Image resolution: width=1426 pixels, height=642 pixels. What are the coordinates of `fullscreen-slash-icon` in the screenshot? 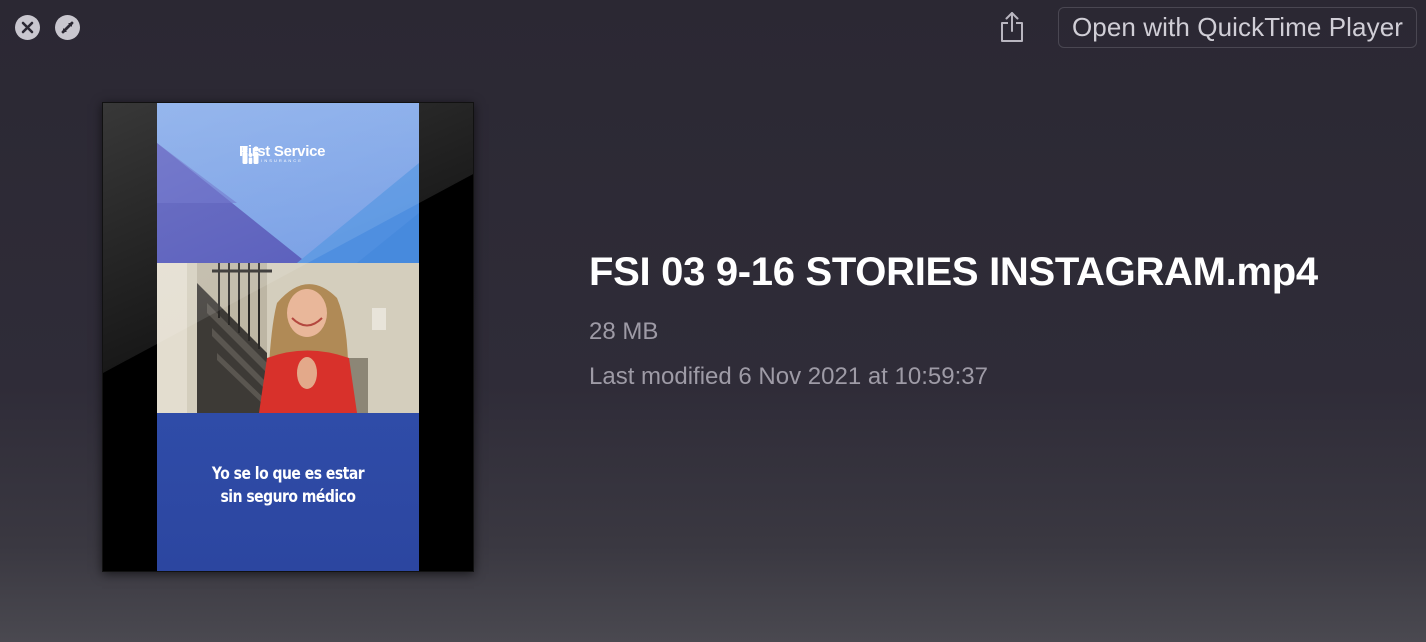 It's located at (67, 27).